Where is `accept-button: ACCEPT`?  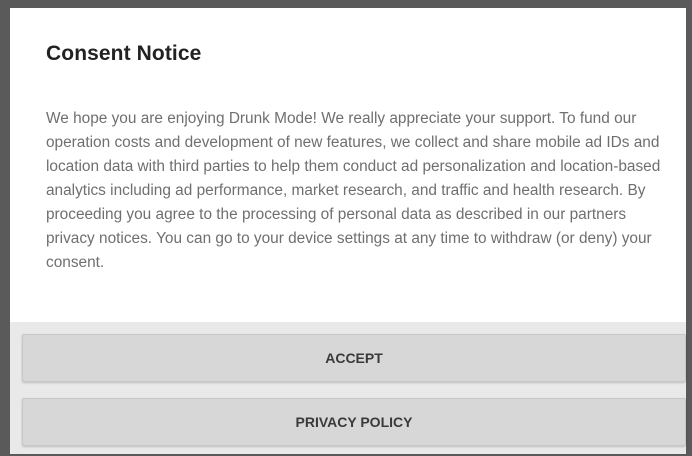
accept-button: ACCEPT is located at coordinates (354, 358).